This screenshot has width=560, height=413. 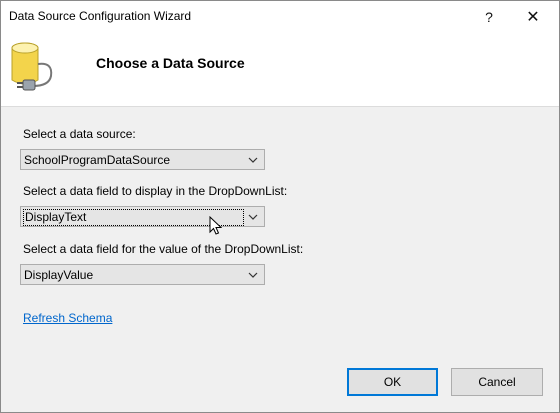 What do you see at coordinates (497, 382) in the screenshot?
I see `cancel-button: Cancel` at bounding box center [497, 382].